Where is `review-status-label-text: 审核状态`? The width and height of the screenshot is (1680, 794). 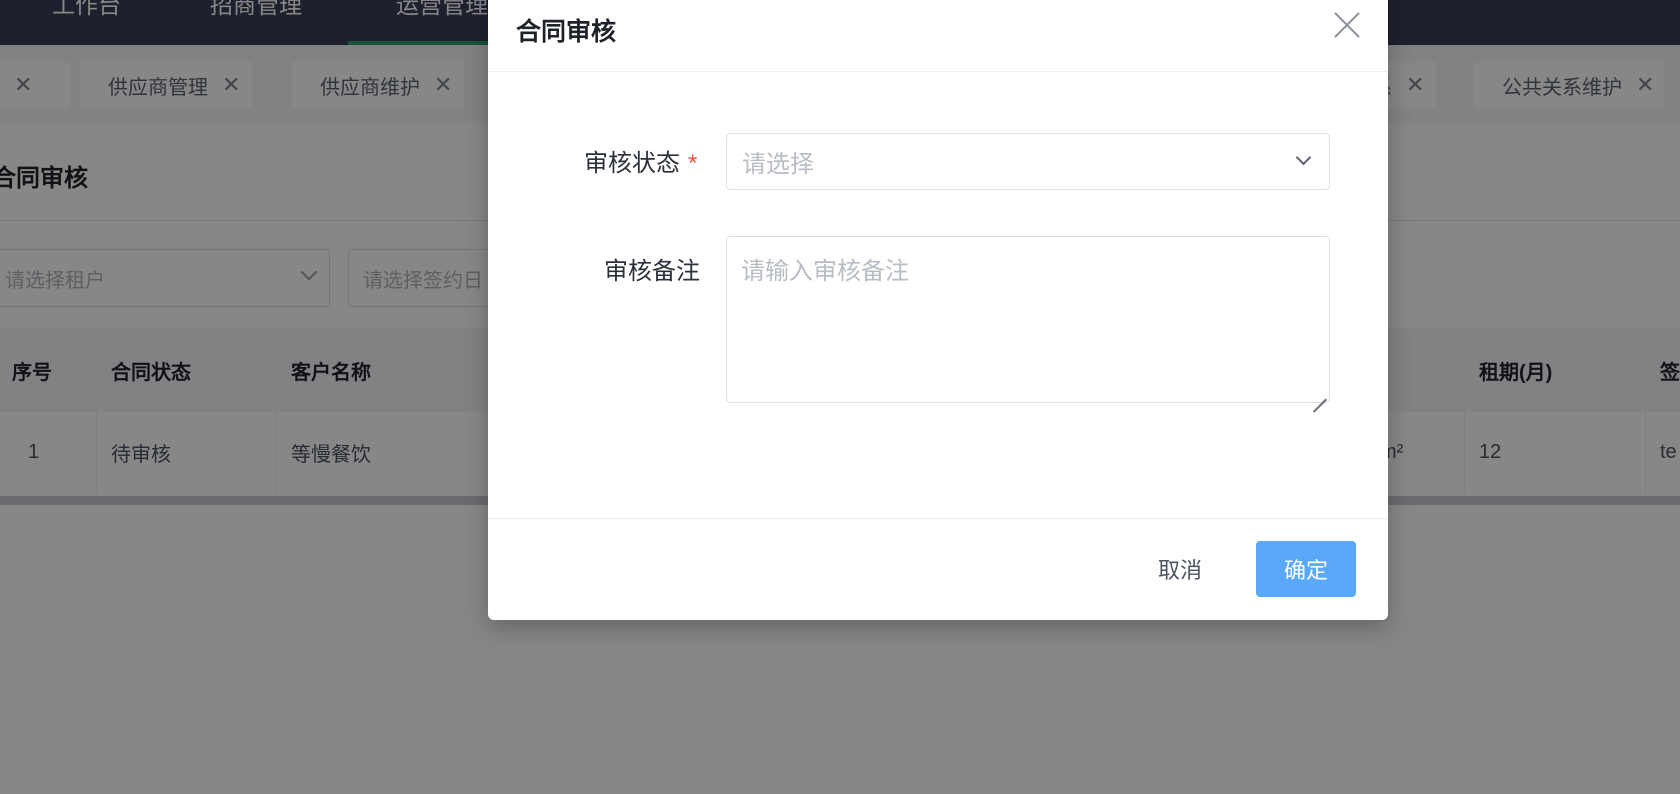
review-status-label-text: 审核状态 is located at coordinates (632, 163).